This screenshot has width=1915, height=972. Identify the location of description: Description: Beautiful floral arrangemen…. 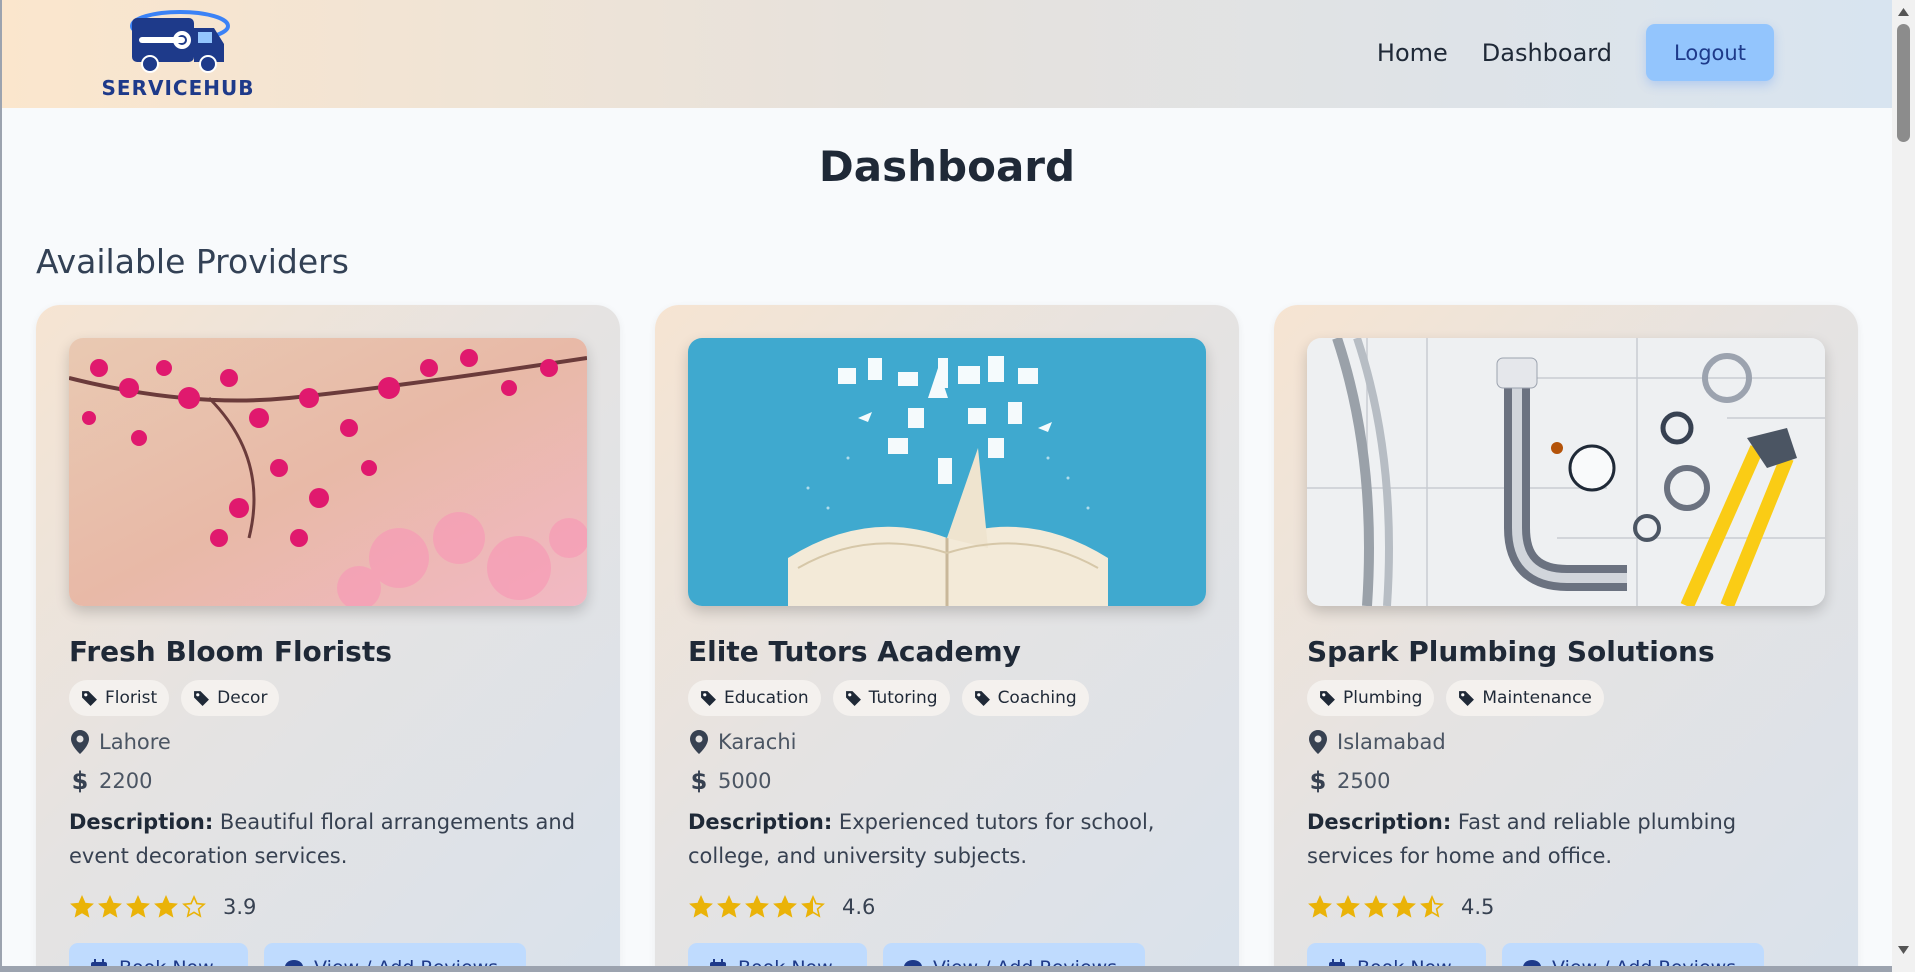
(329, 839).